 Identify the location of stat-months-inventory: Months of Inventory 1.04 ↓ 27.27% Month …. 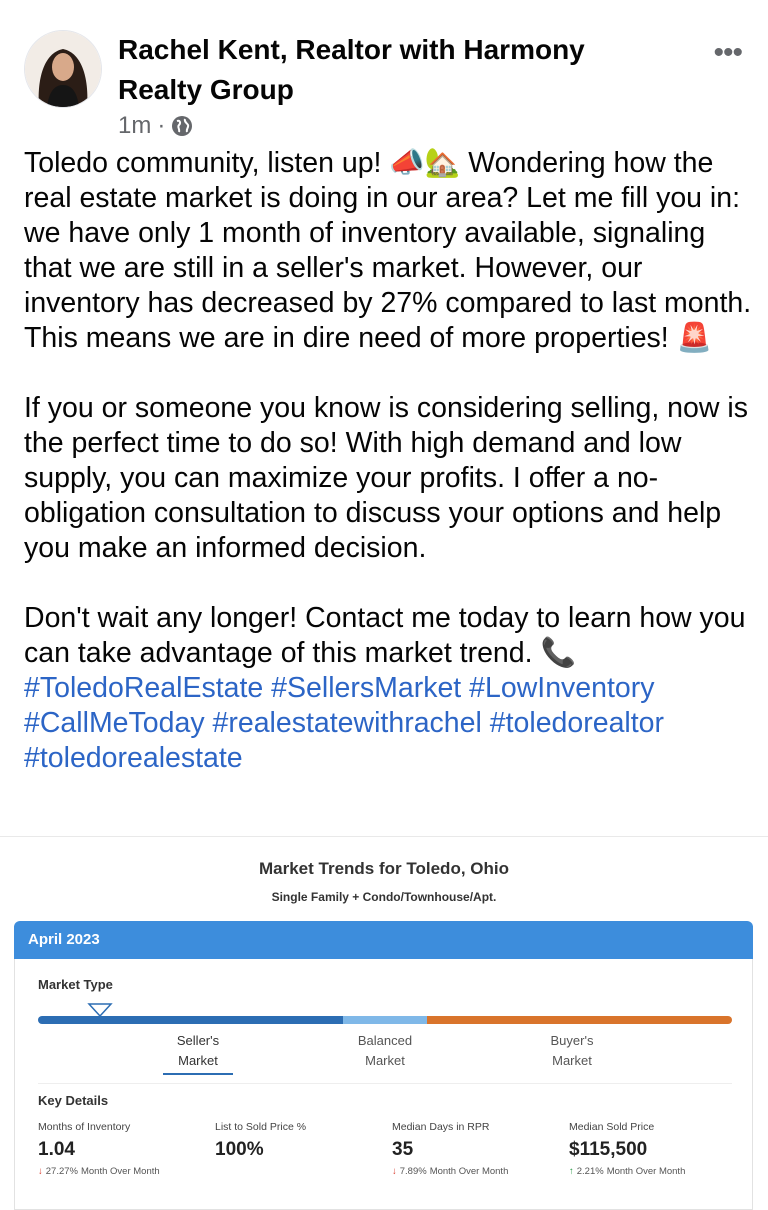
(99, 1149).